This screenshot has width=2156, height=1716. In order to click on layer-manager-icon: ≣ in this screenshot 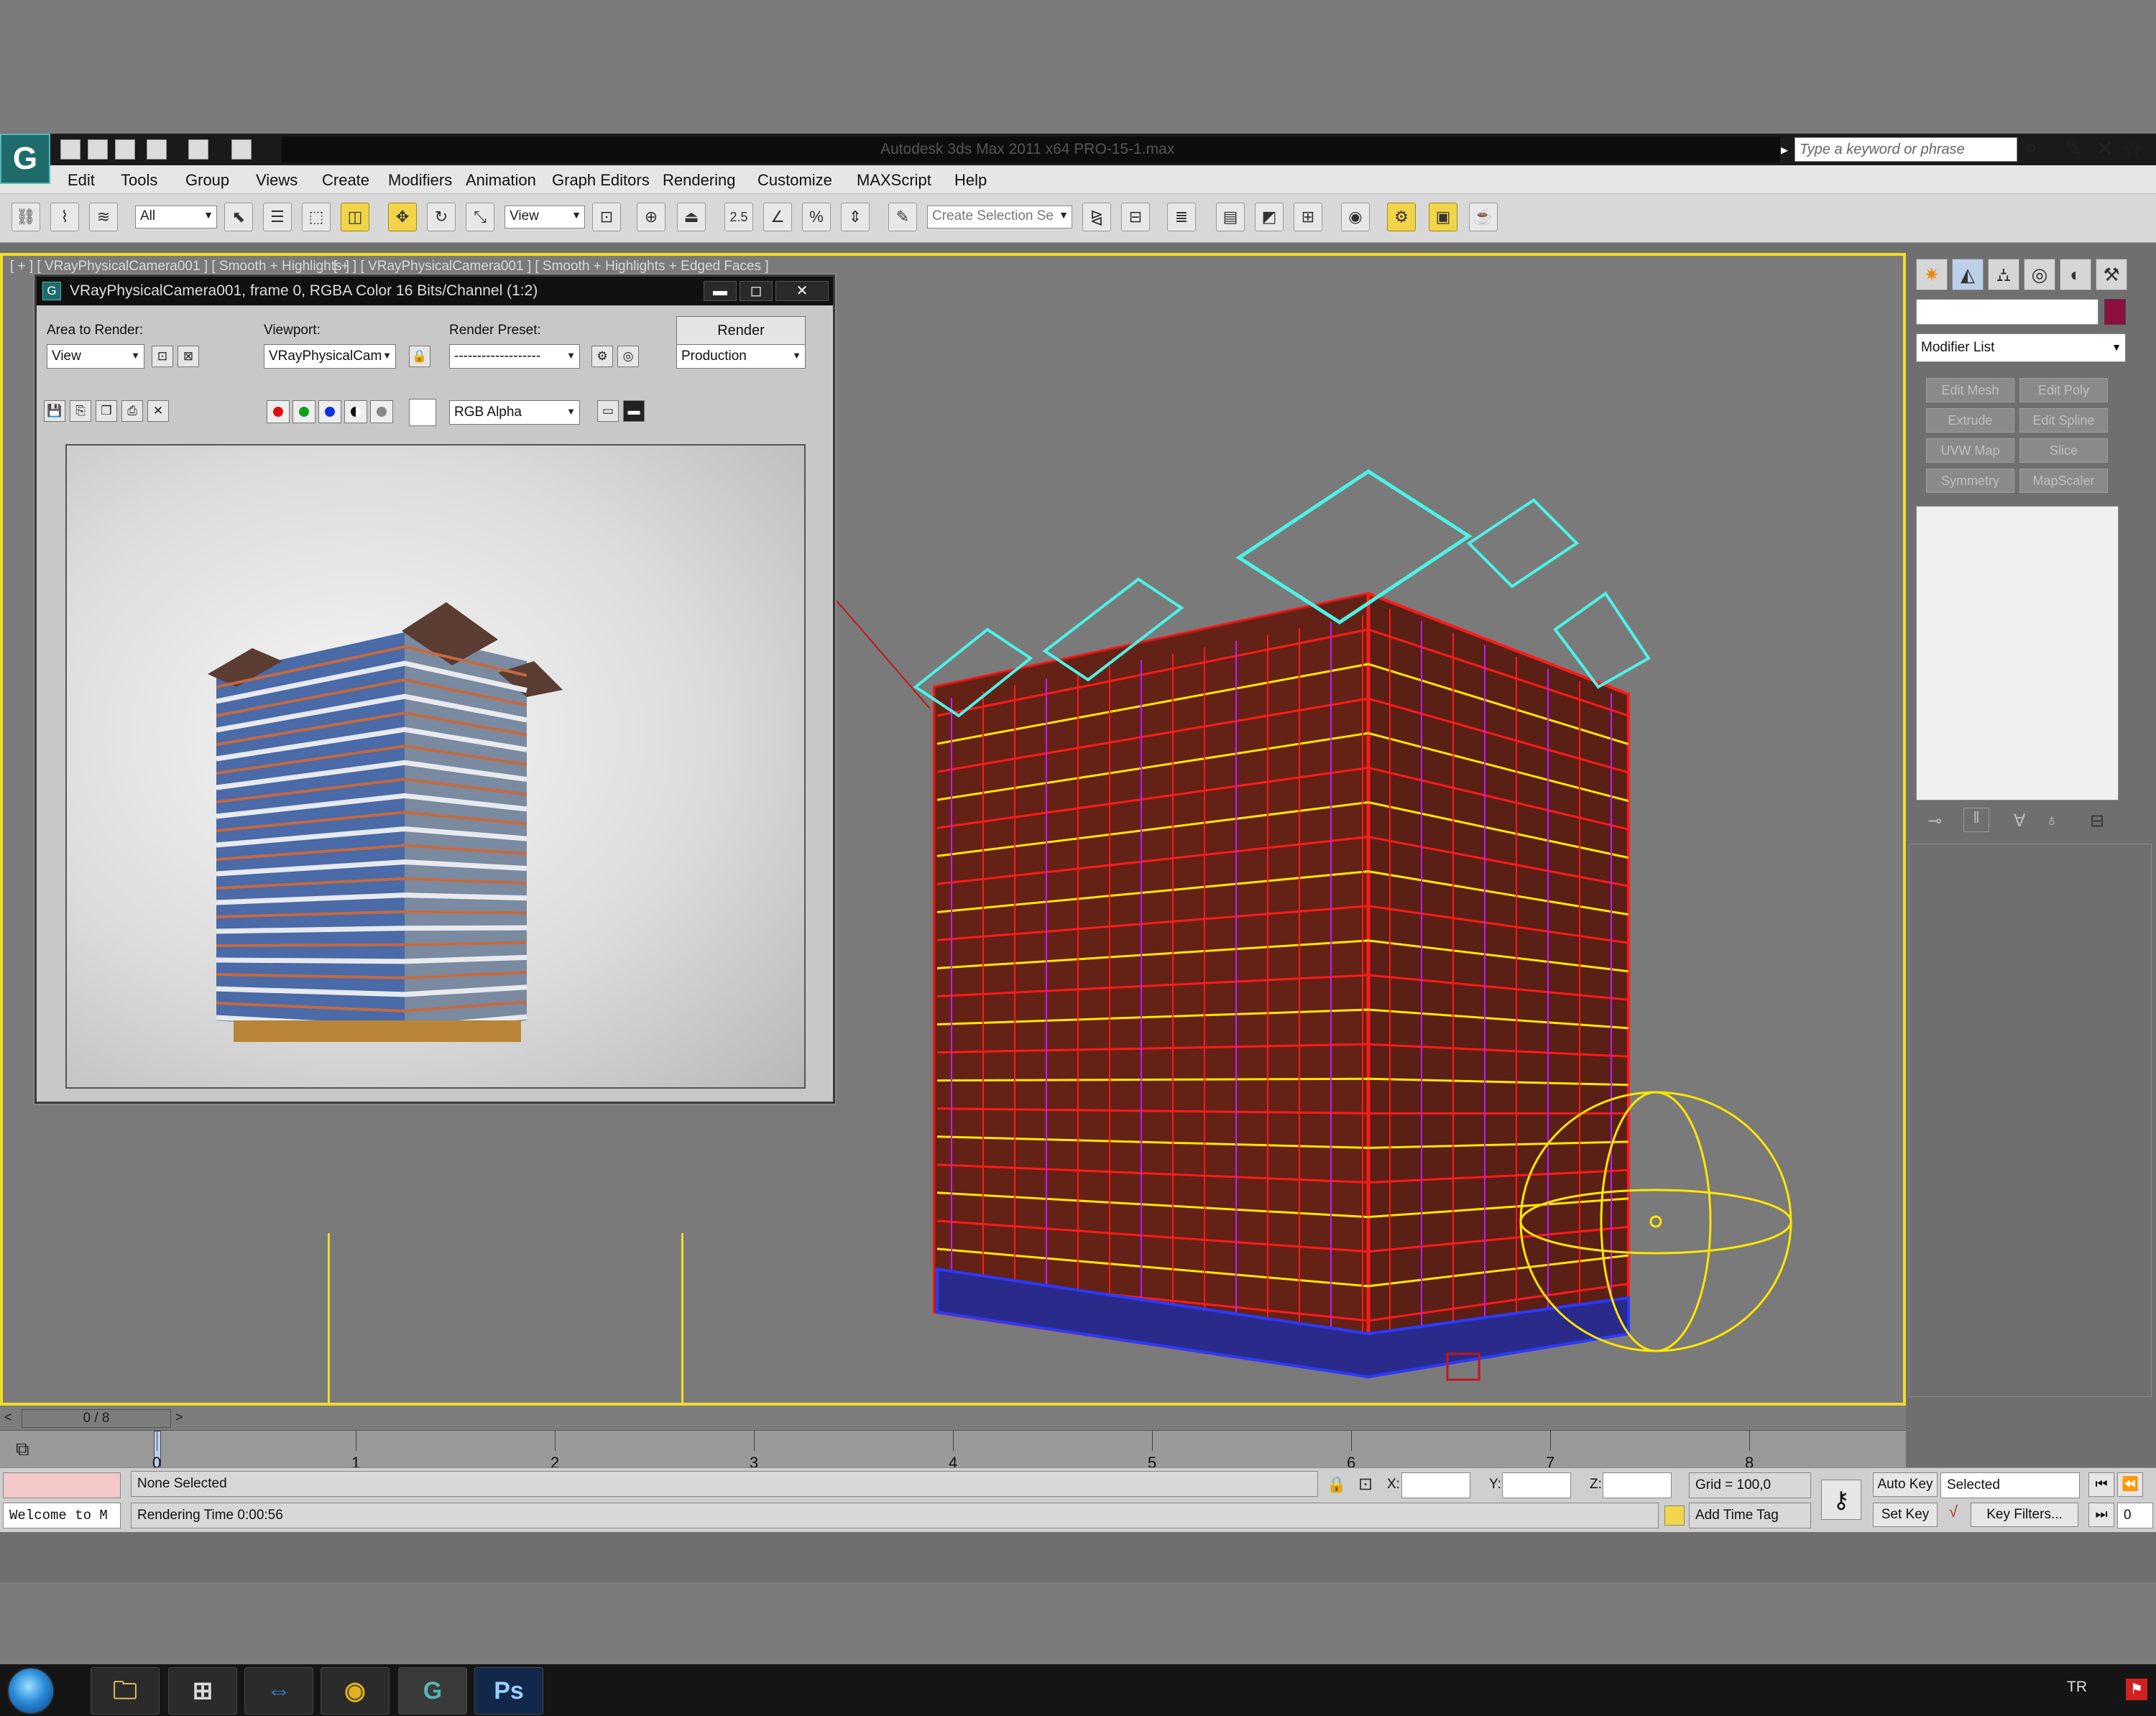, I will do `click(1181, 217)`.